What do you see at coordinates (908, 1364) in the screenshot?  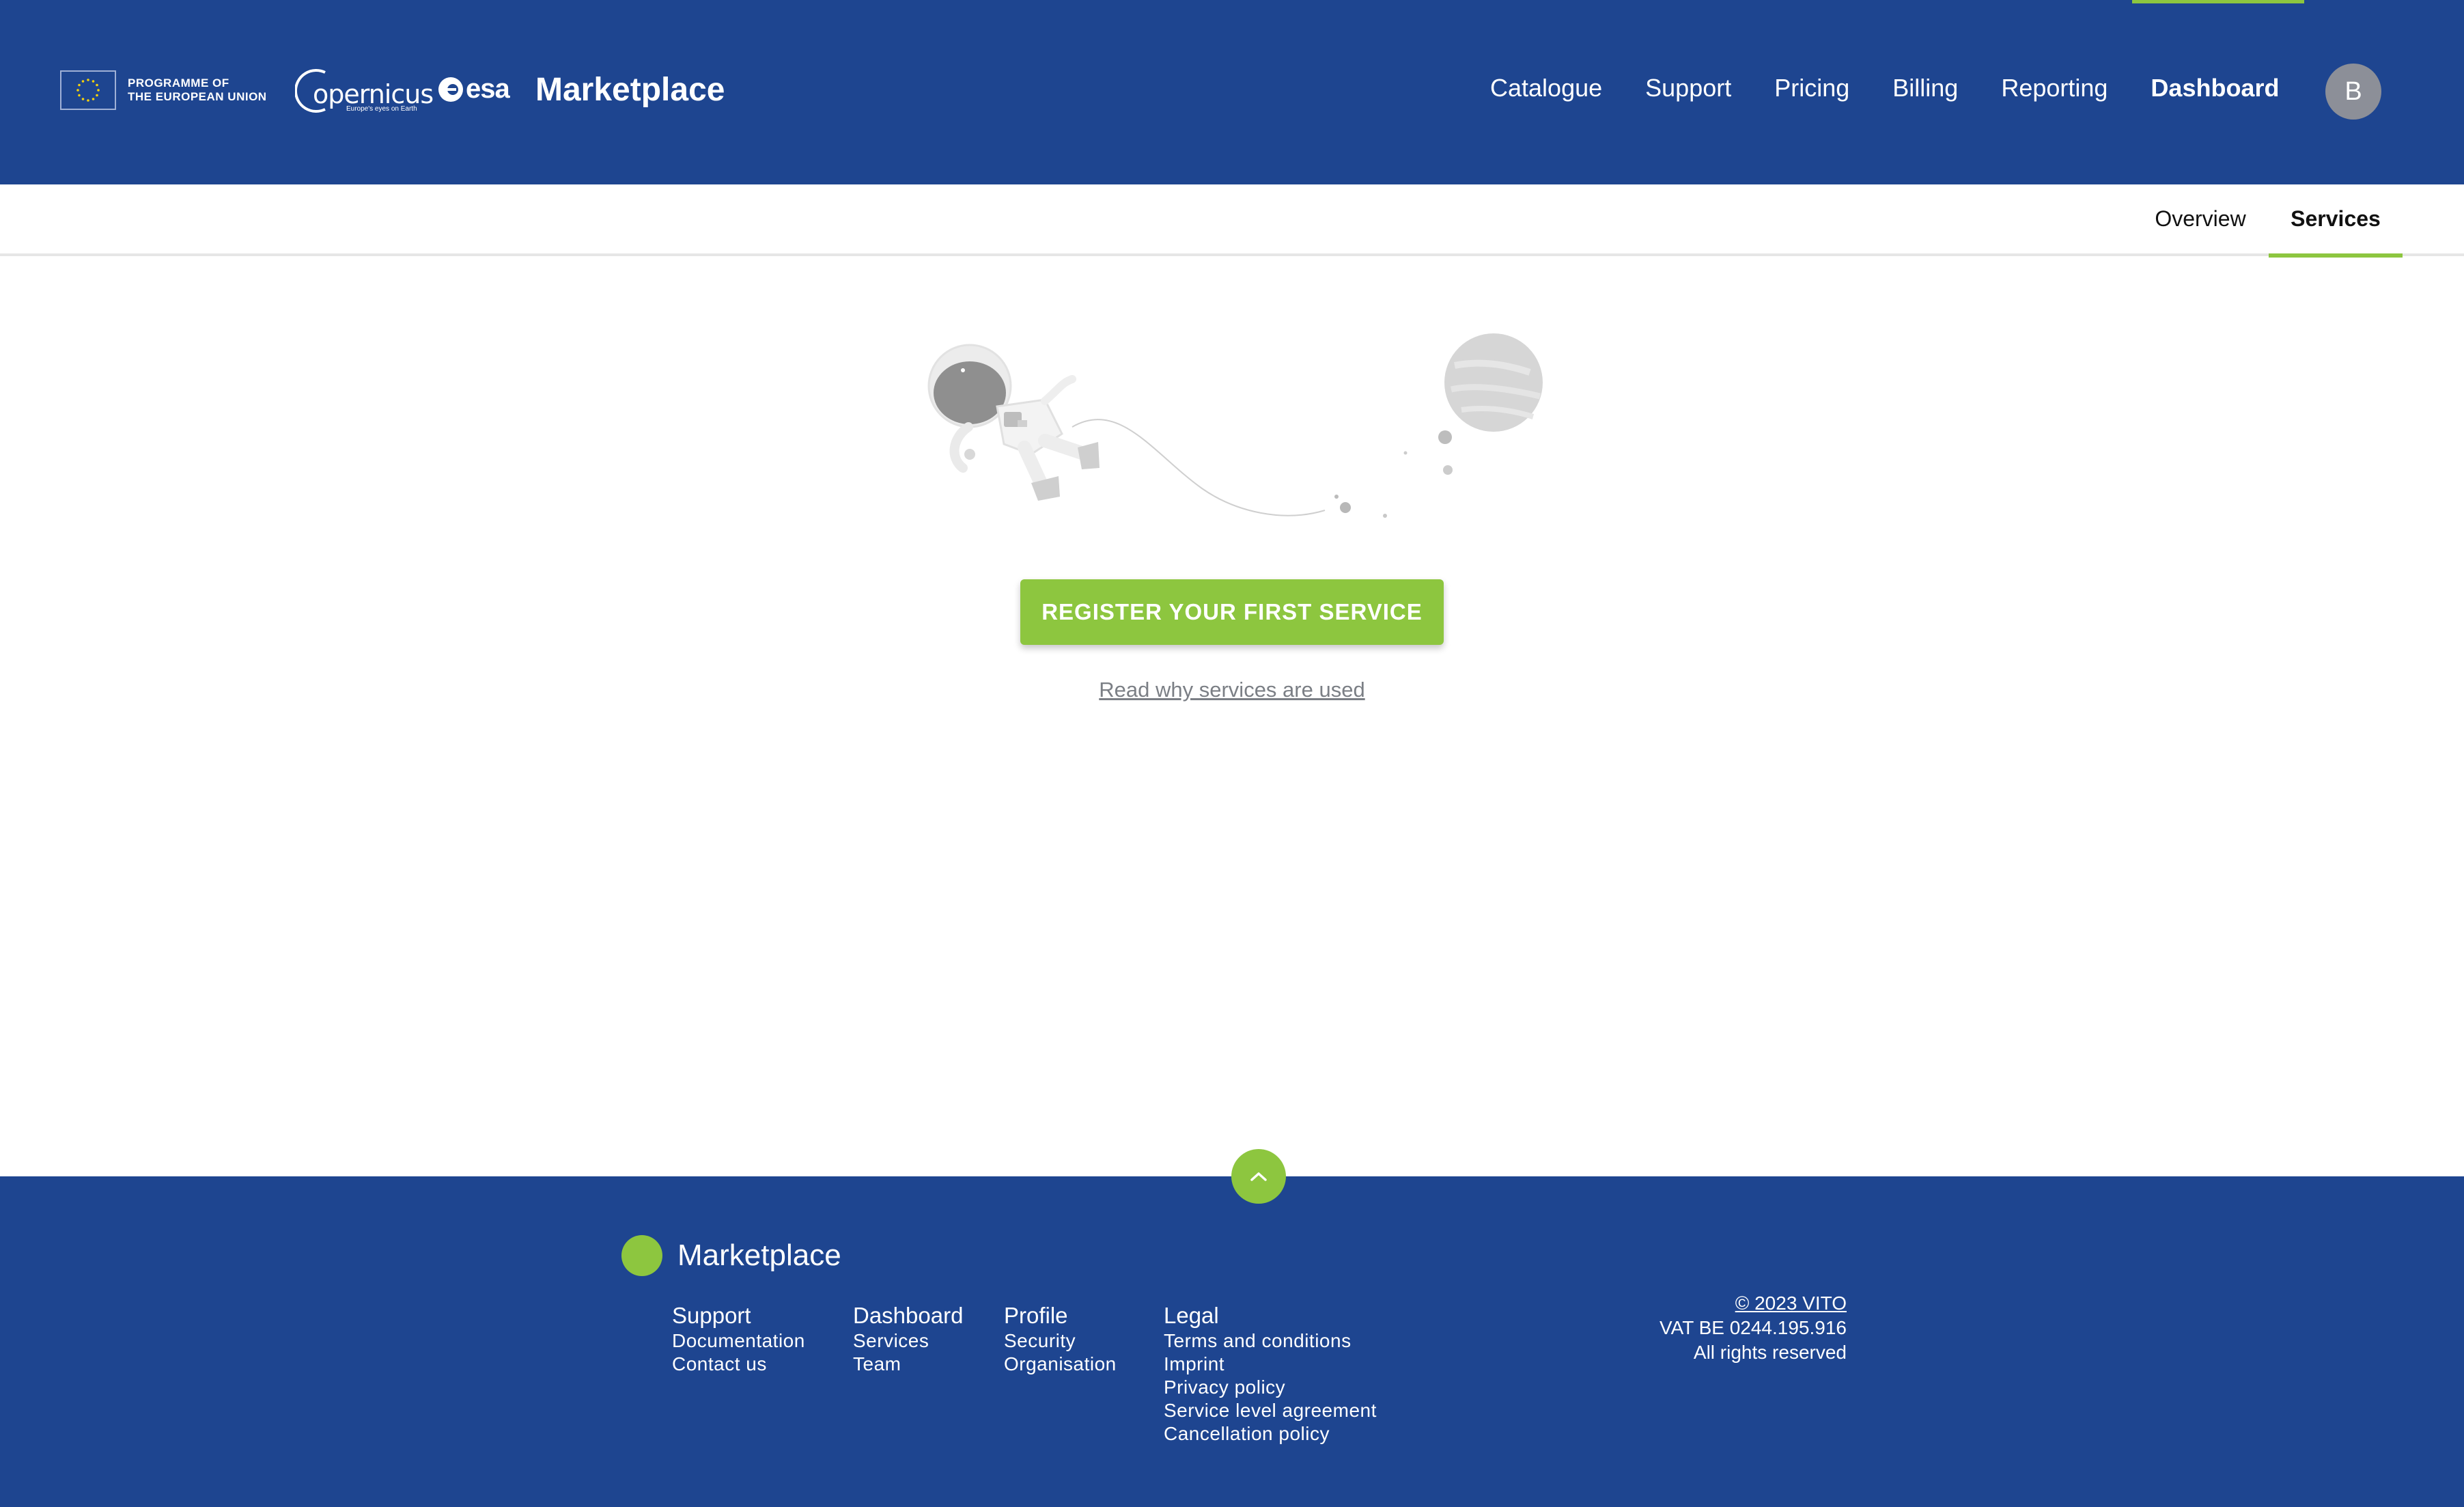 I see `footer-link-team: Team` at bounding box center [908, 1364].